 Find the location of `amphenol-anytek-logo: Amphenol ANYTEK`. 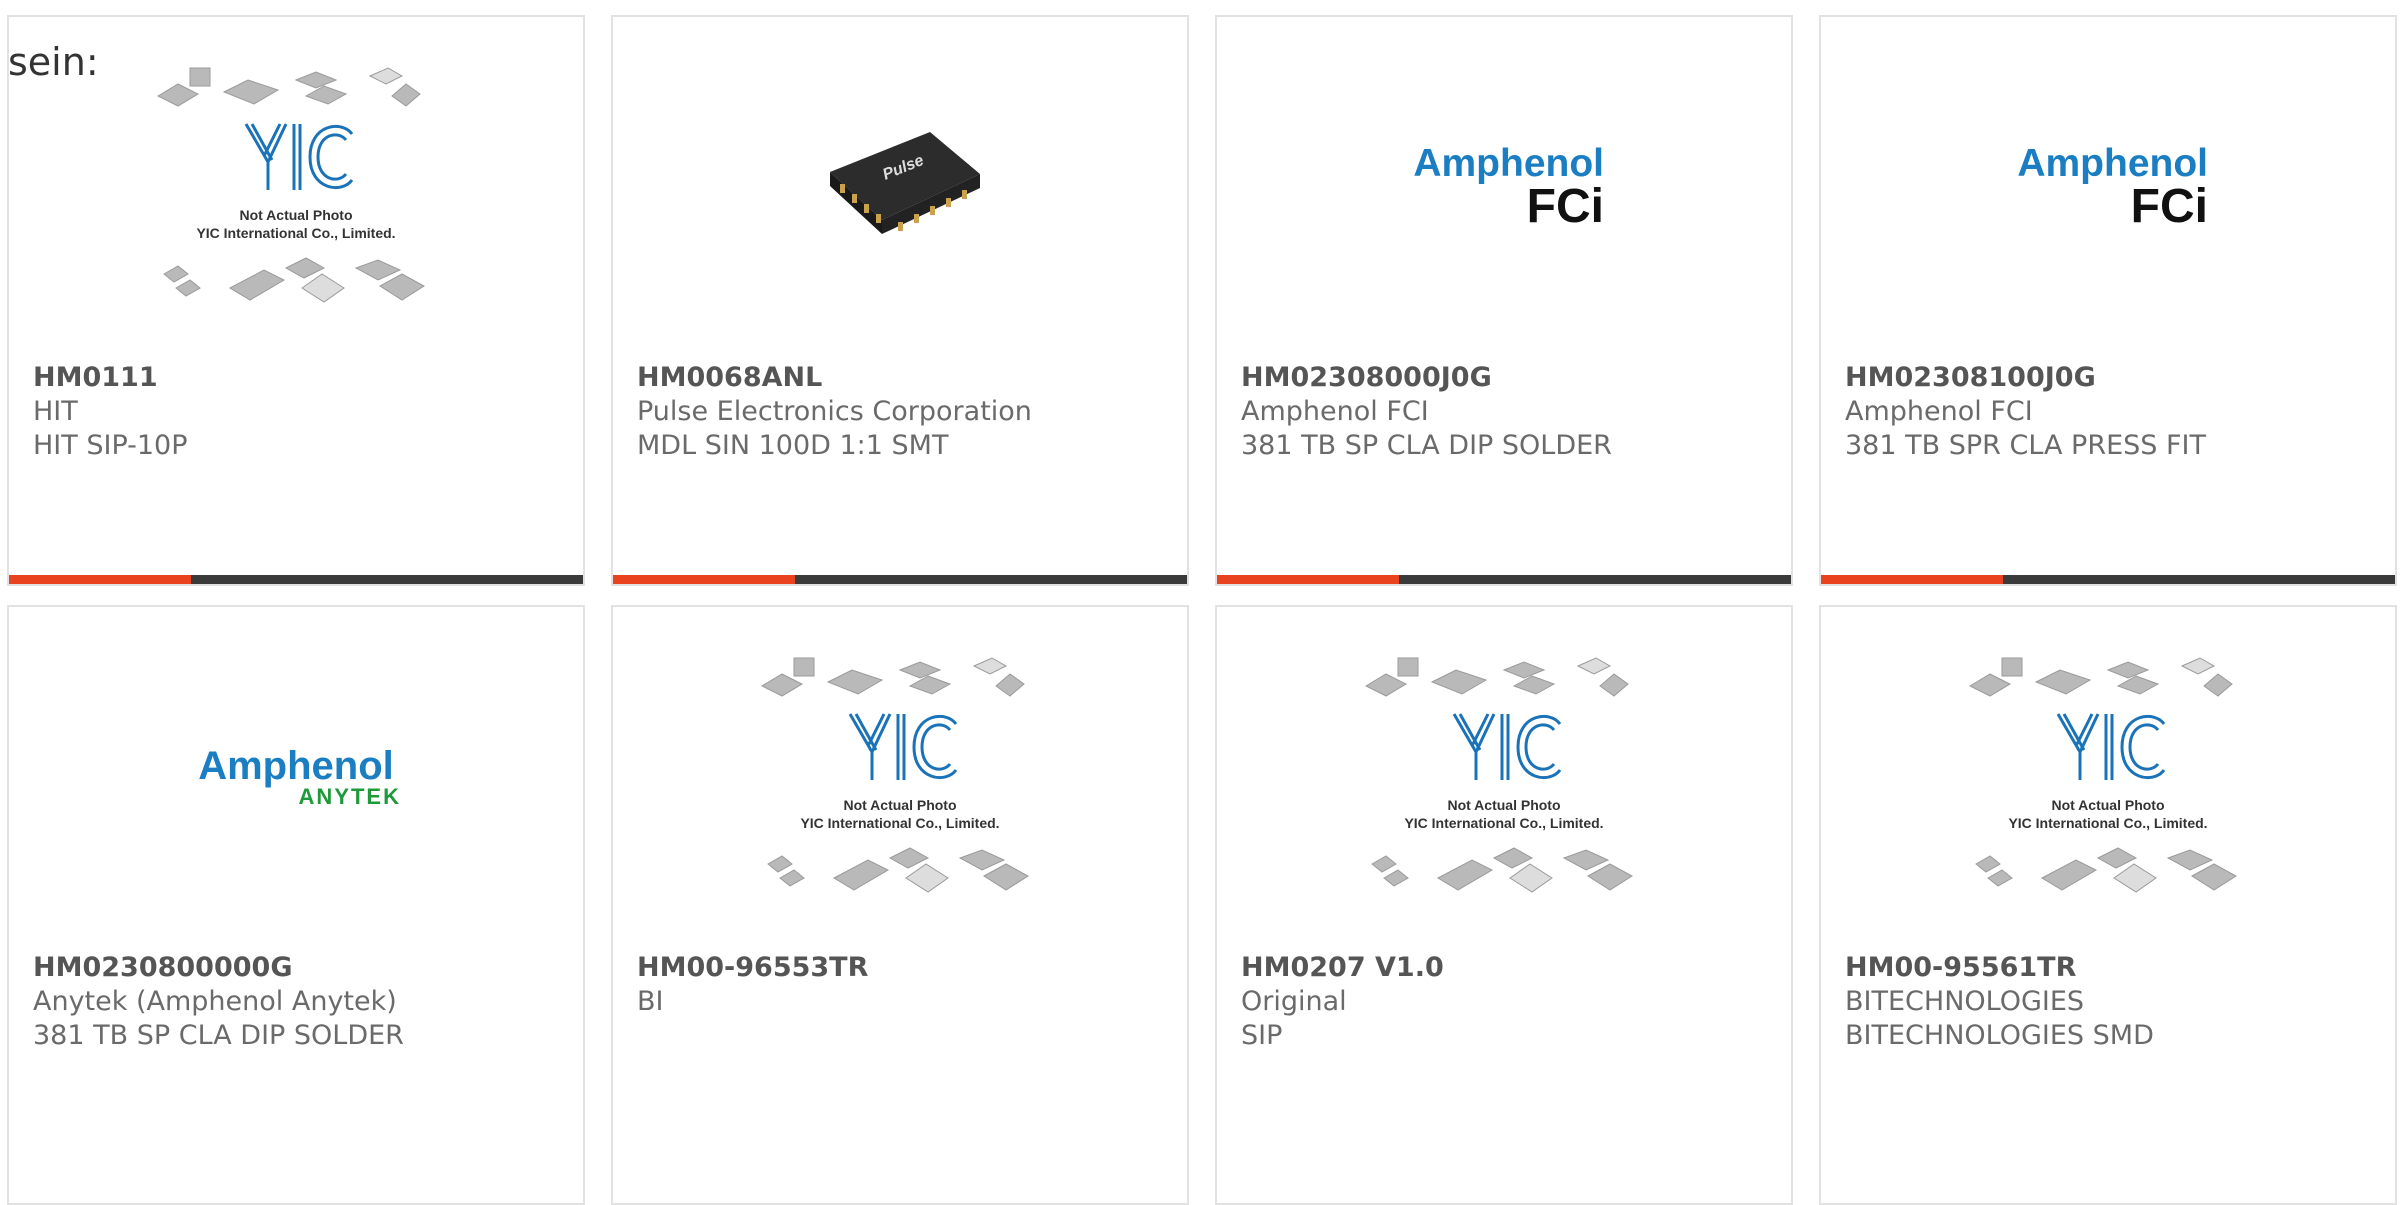

amphenol-anytek-logo: Amphenol ANYTEK is located at coordinates (299, 776).